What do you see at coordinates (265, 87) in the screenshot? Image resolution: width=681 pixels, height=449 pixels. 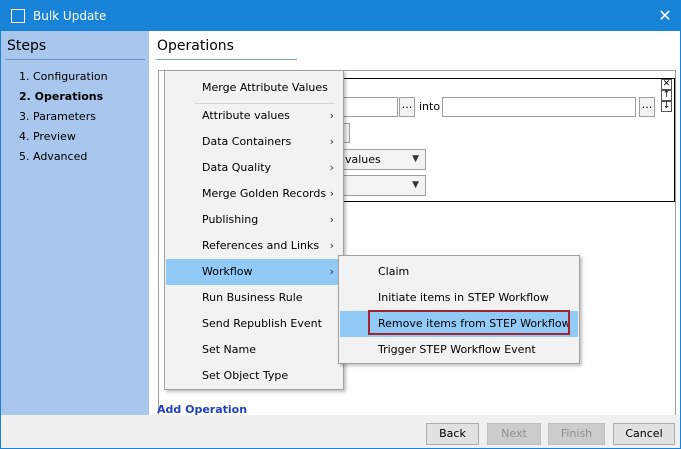 I see `menu-item-label: Merge Attribute Values` at bounding box center [265, 87].